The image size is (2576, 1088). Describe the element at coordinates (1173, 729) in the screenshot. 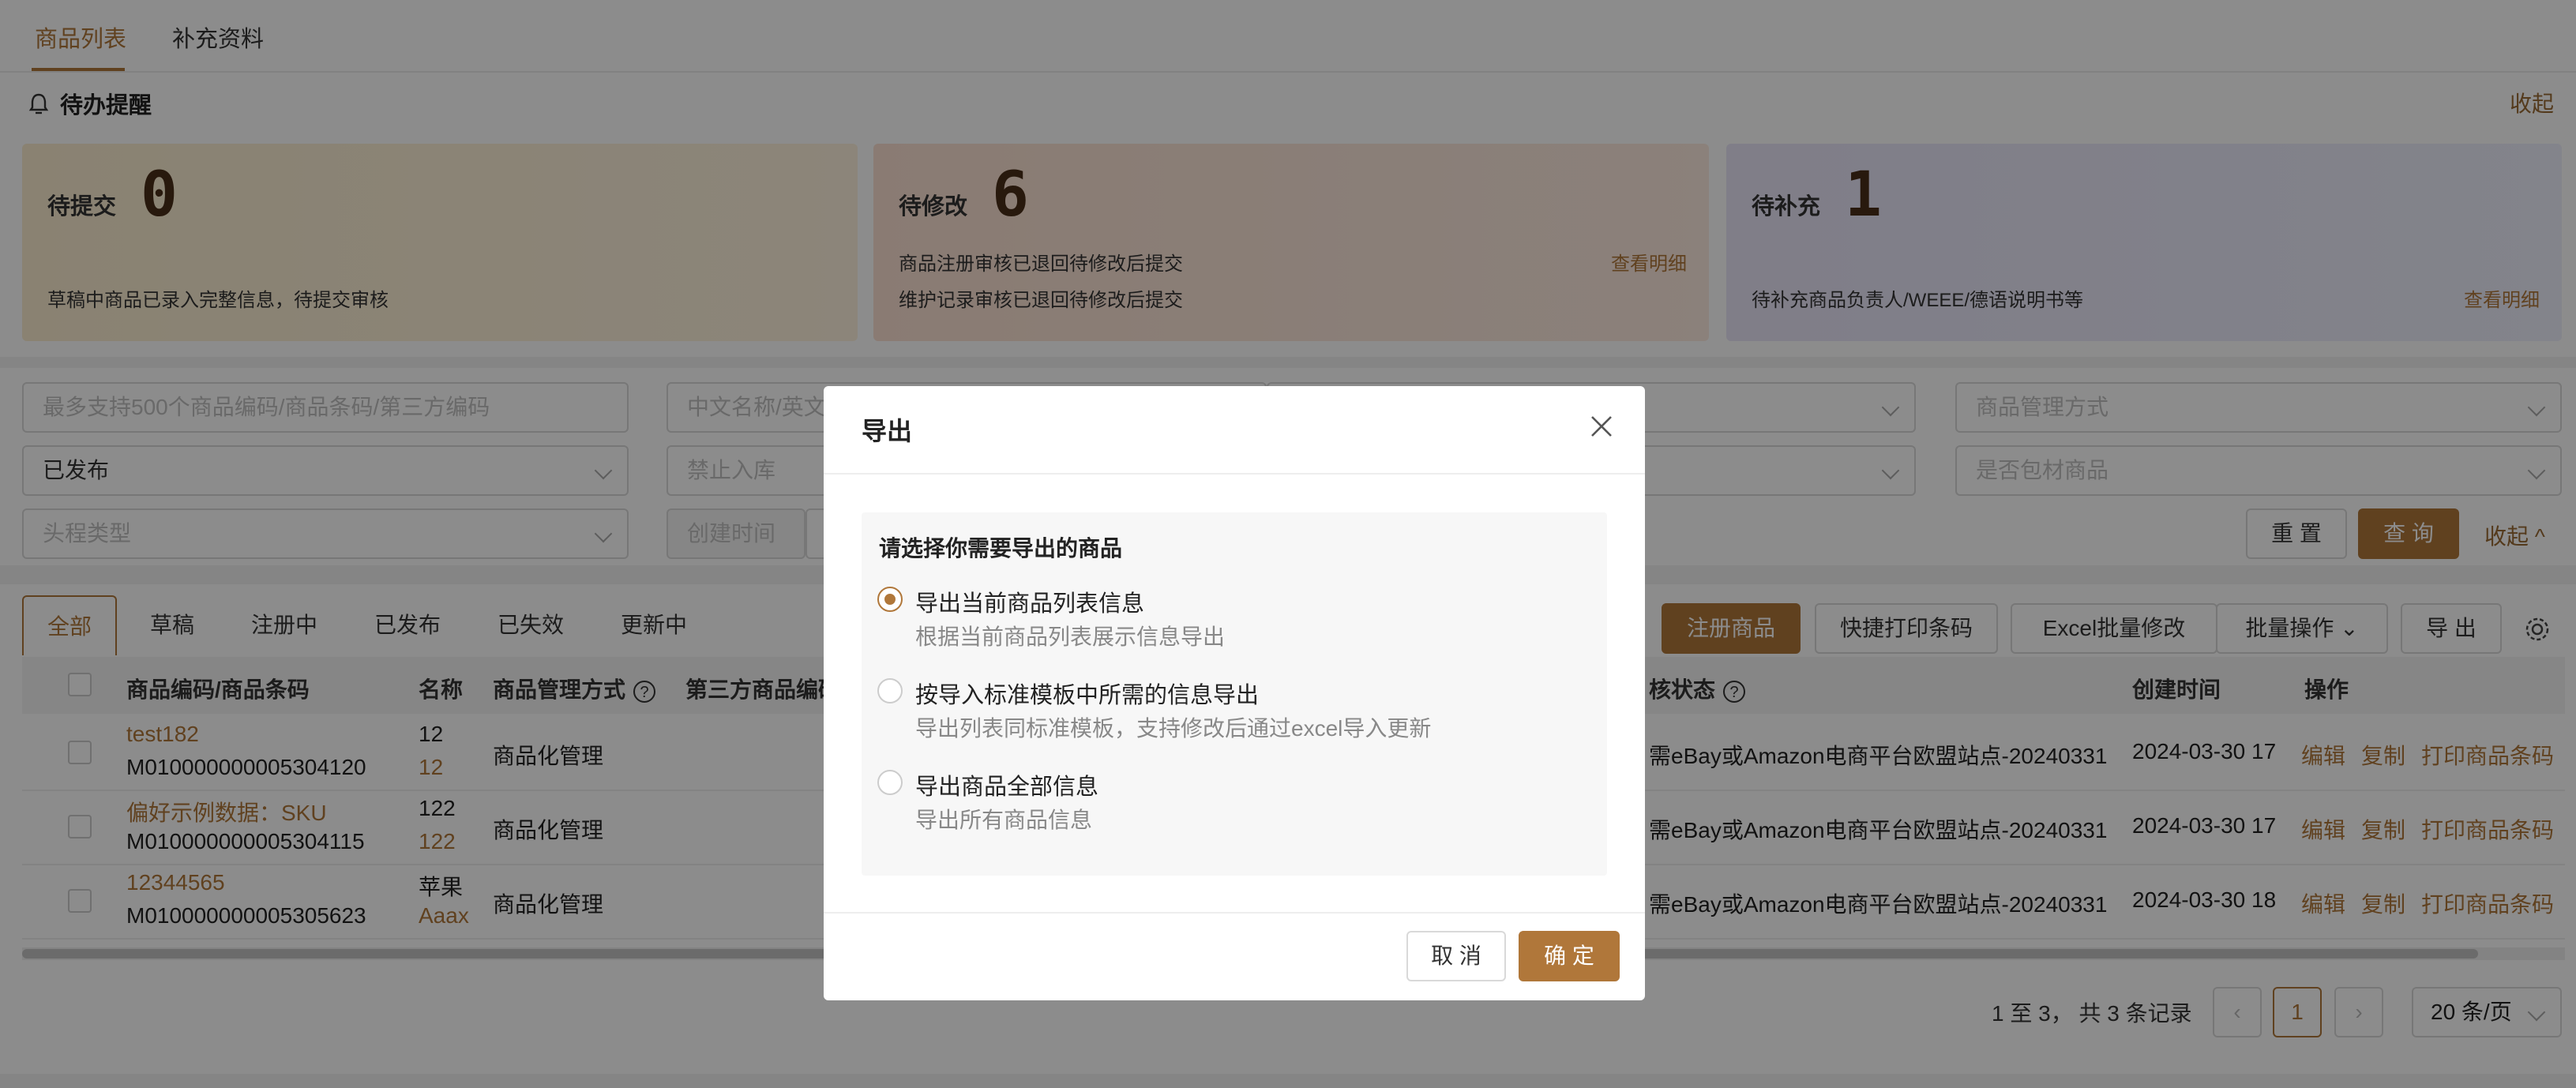

I see `option-desc: 导出列表同标准模板，支持修改后通过excel导入更新` at that location.